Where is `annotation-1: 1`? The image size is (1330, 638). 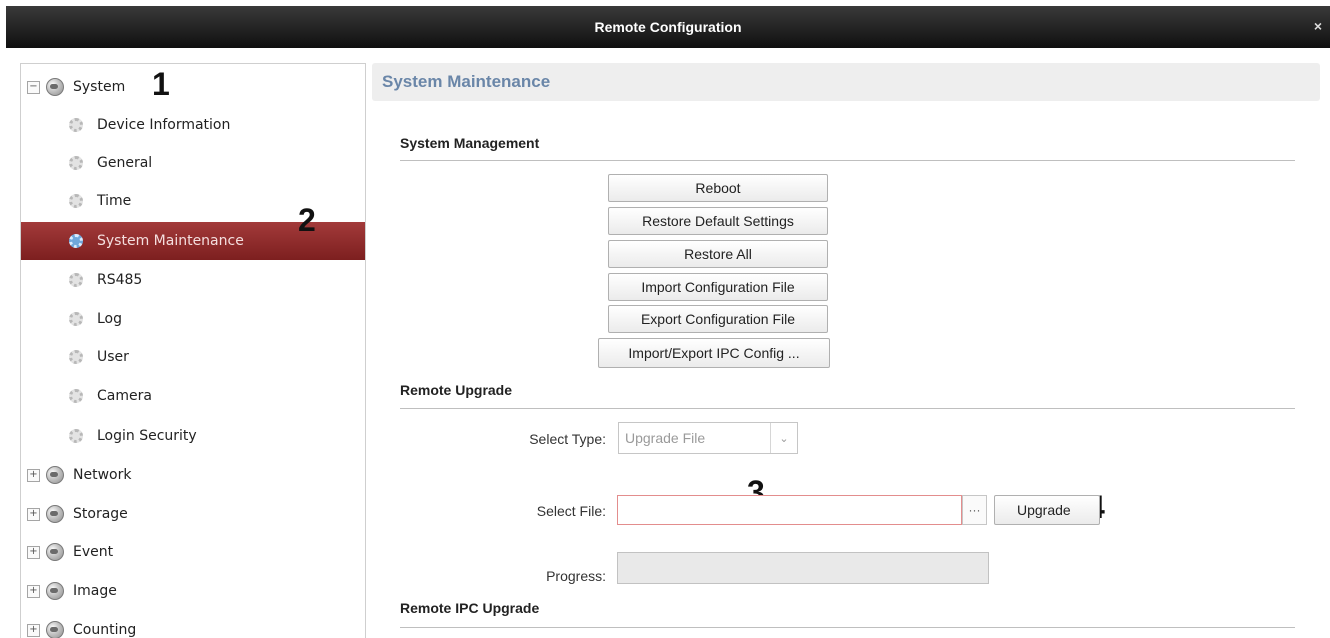
annotation-1: 1 is located at coordinates (161, 84).